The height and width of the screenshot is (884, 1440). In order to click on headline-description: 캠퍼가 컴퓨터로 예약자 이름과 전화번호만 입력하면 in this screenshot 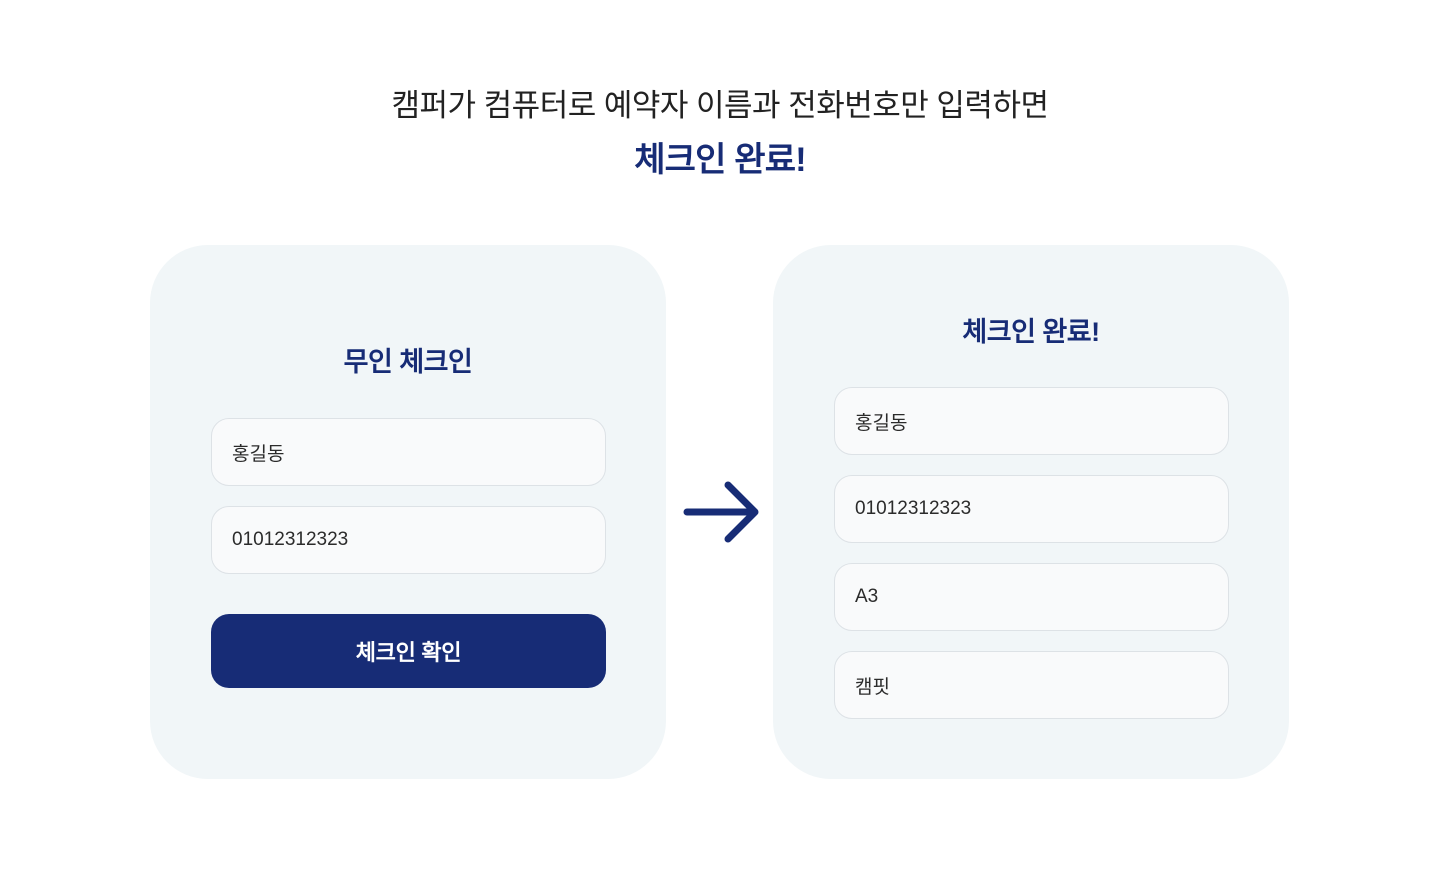, I will do `click(720, 105)`.